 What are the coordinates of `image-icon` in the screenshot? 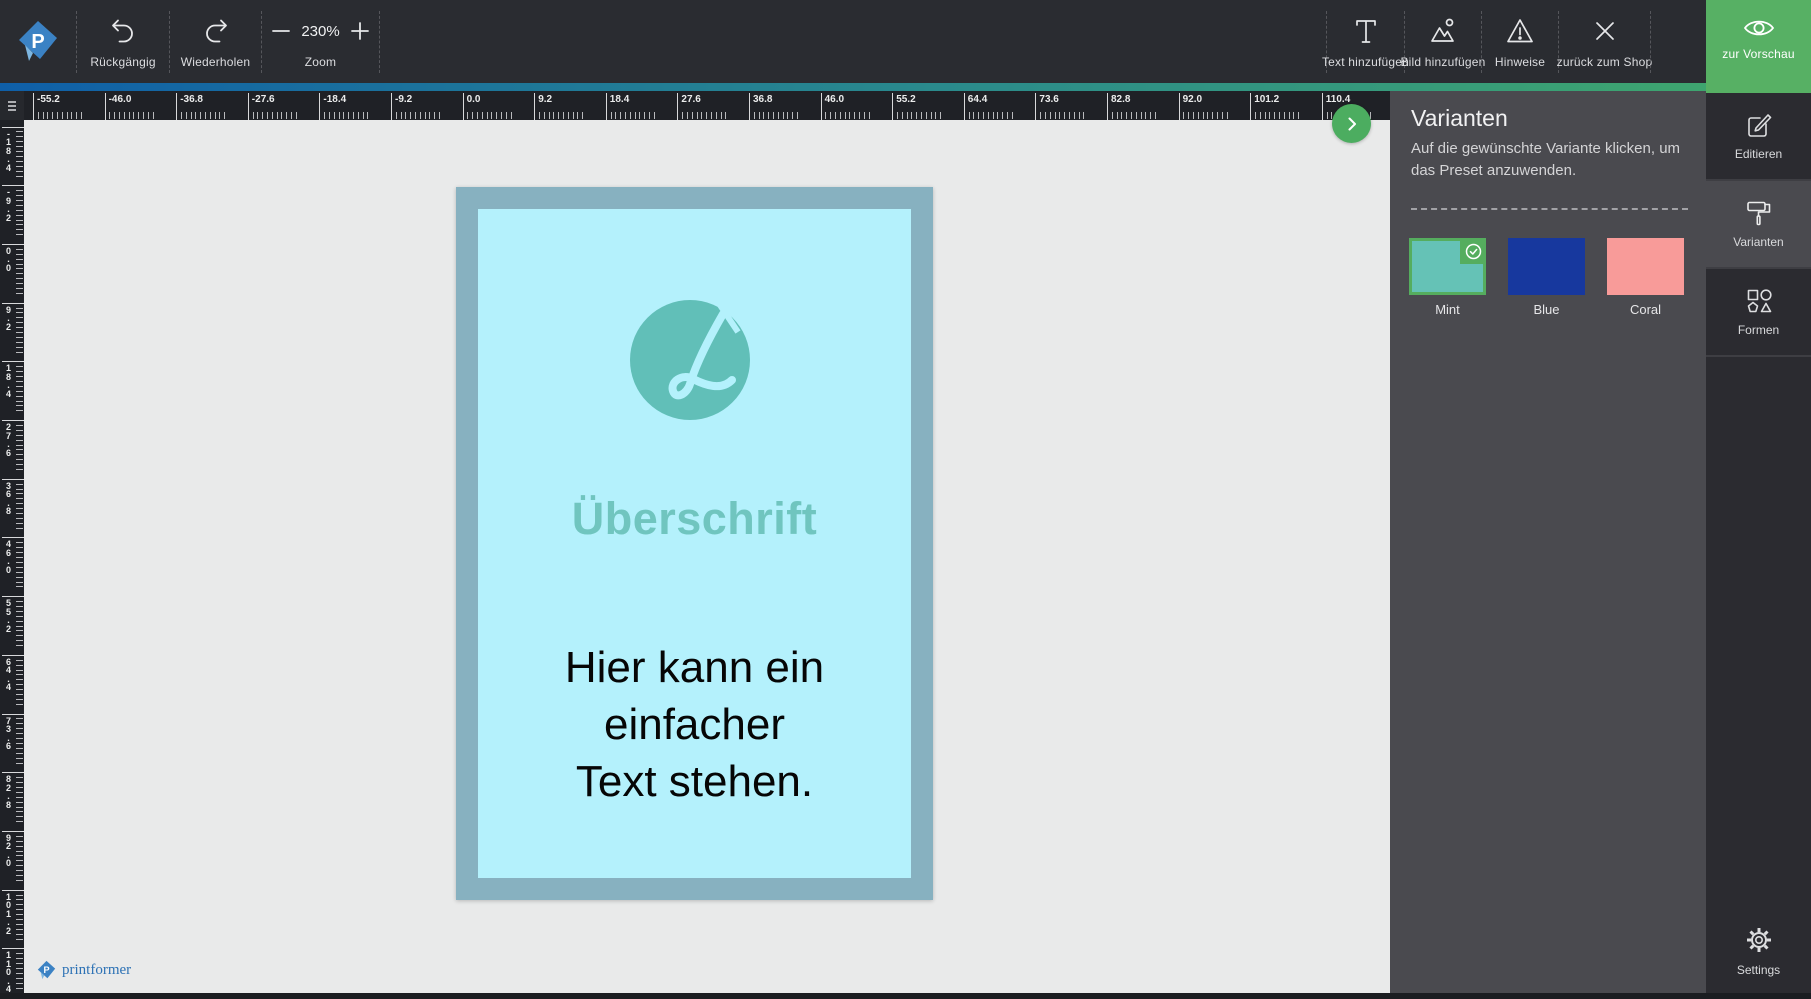 It's located at (1443, 31).